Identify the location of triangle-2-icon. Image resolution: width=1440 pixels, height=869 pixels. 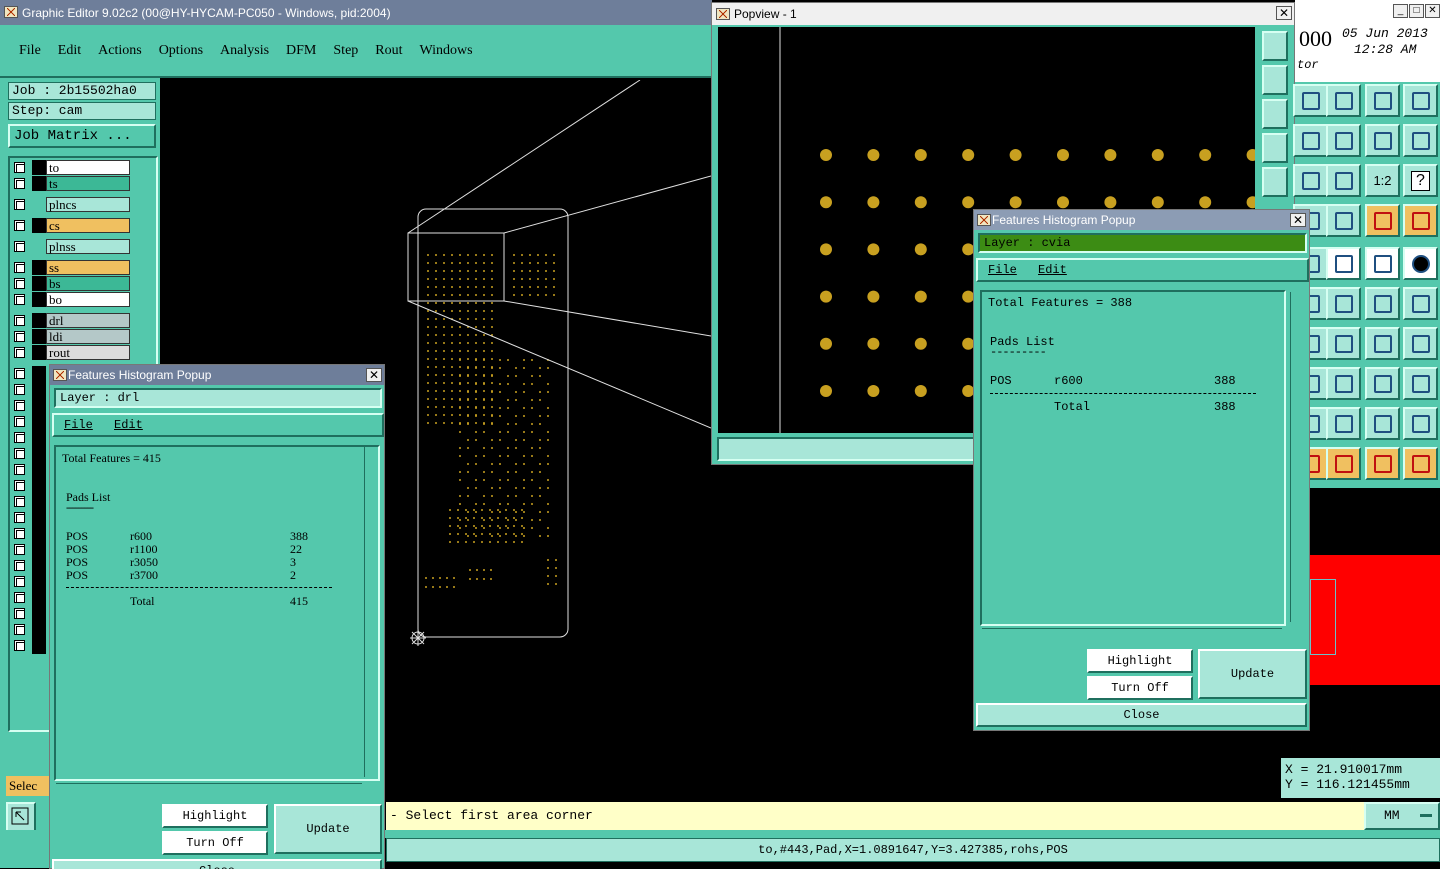
(1343, 423).